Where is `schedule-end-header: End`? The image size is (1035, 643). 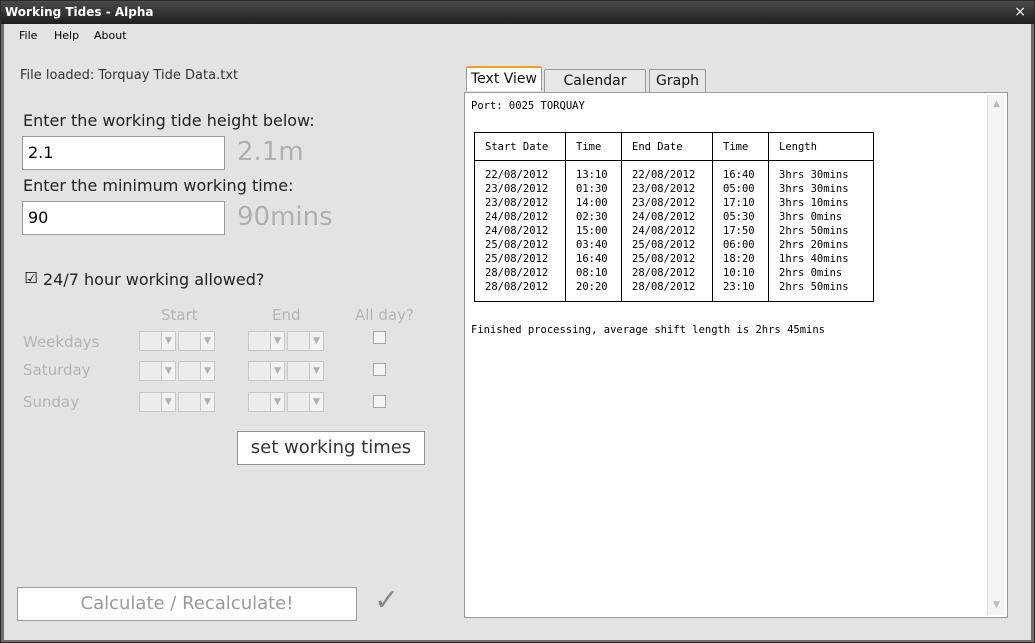 schedule-end-header: End is located at coordinates (286, 315).